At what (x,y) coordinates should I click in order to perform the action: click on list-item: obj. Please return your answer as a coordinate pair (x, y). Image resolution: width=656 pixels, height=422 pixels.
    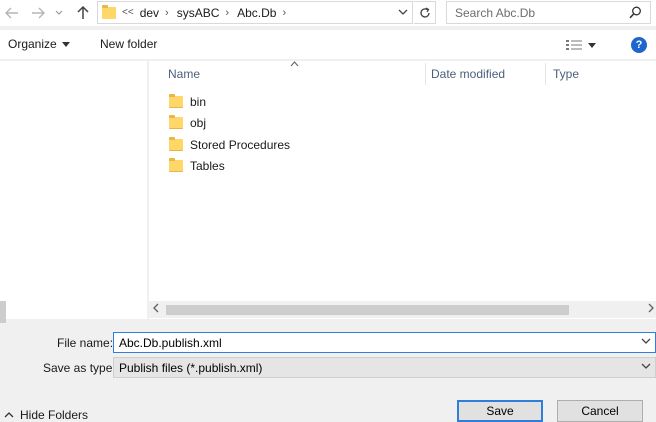
    Looking at the image, I should click on (187, 123).